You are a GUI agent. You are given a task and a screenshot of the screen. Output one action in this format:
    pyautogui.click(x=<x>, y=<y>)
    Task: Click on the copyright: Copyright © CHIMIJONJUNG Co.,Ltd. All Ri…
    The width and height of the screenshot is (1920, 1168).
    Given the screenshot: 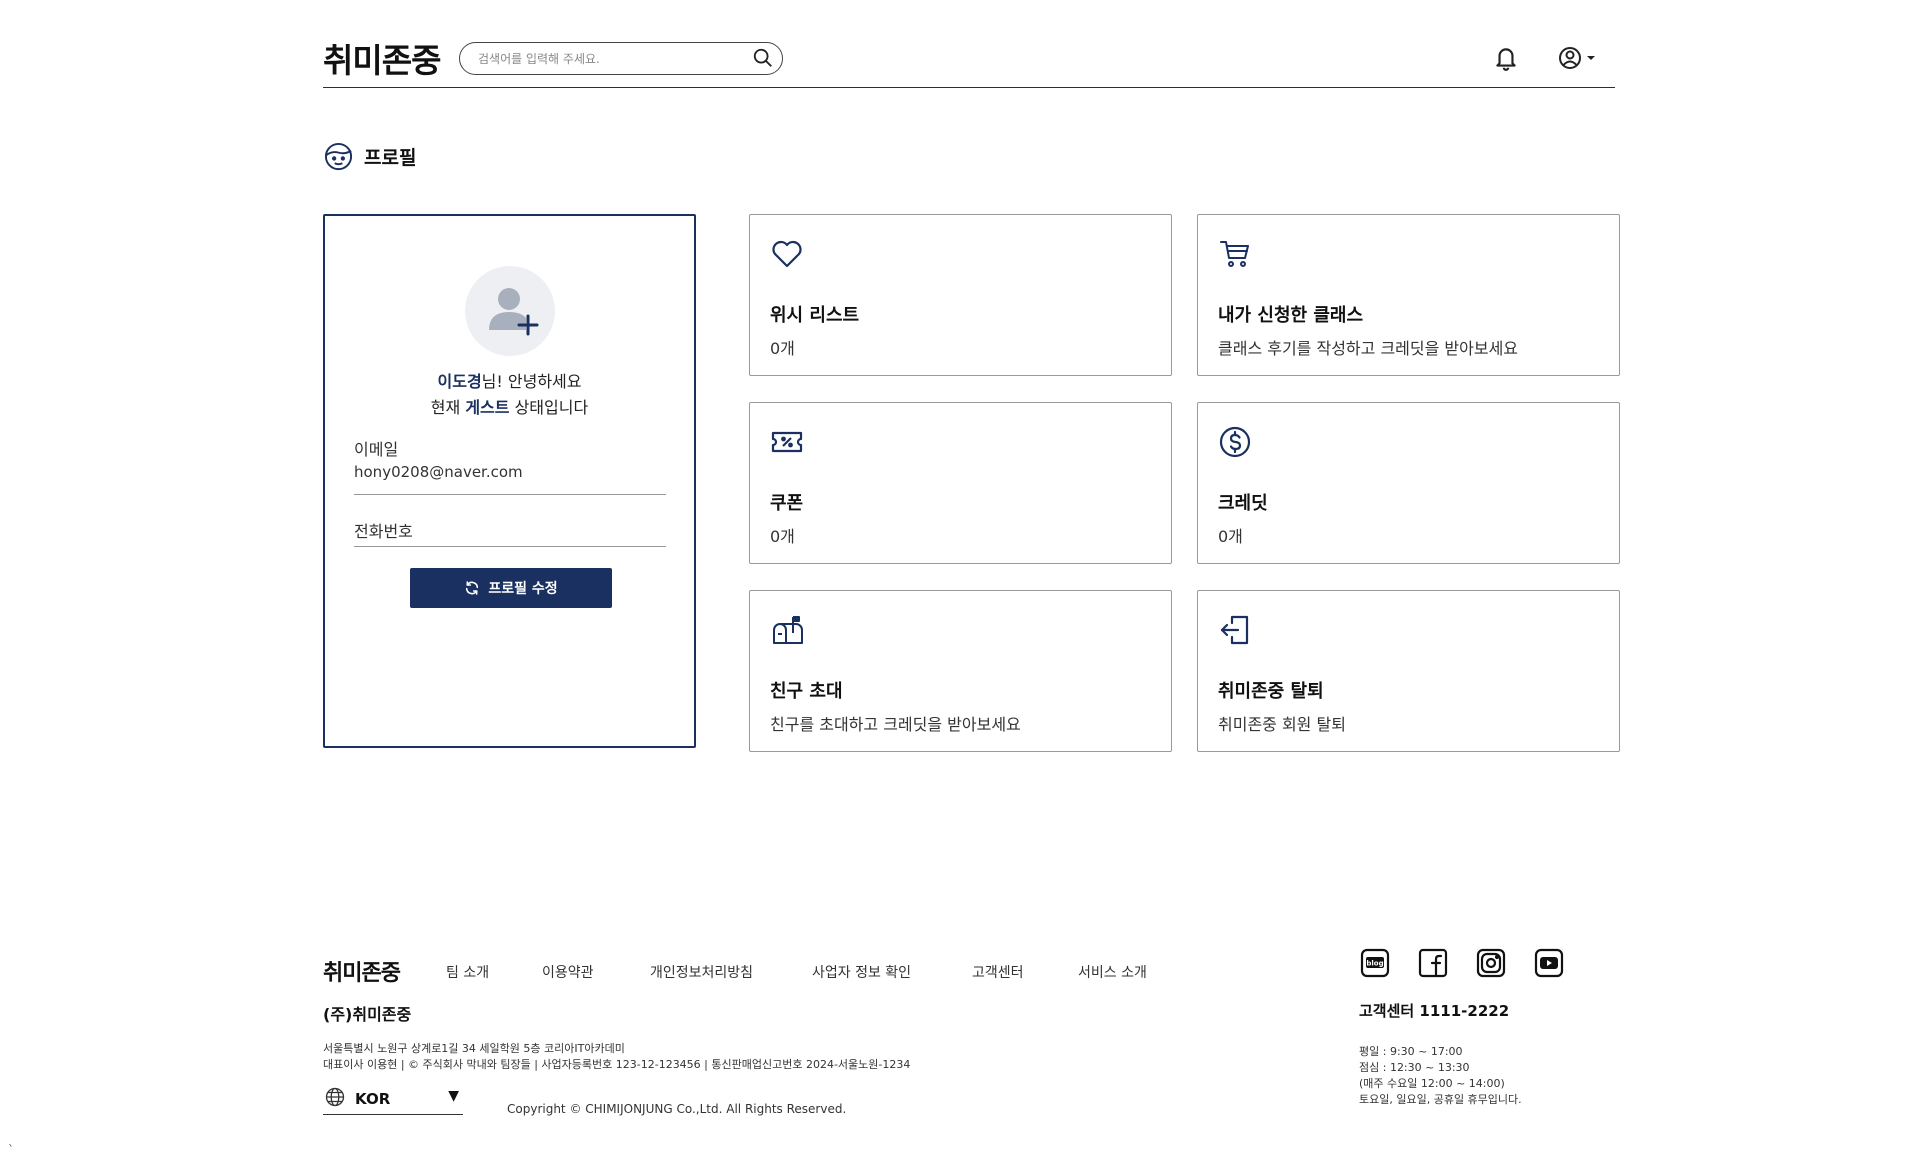 What is the action you would take?
    pyautogui.click(x=677, y=1109)
    